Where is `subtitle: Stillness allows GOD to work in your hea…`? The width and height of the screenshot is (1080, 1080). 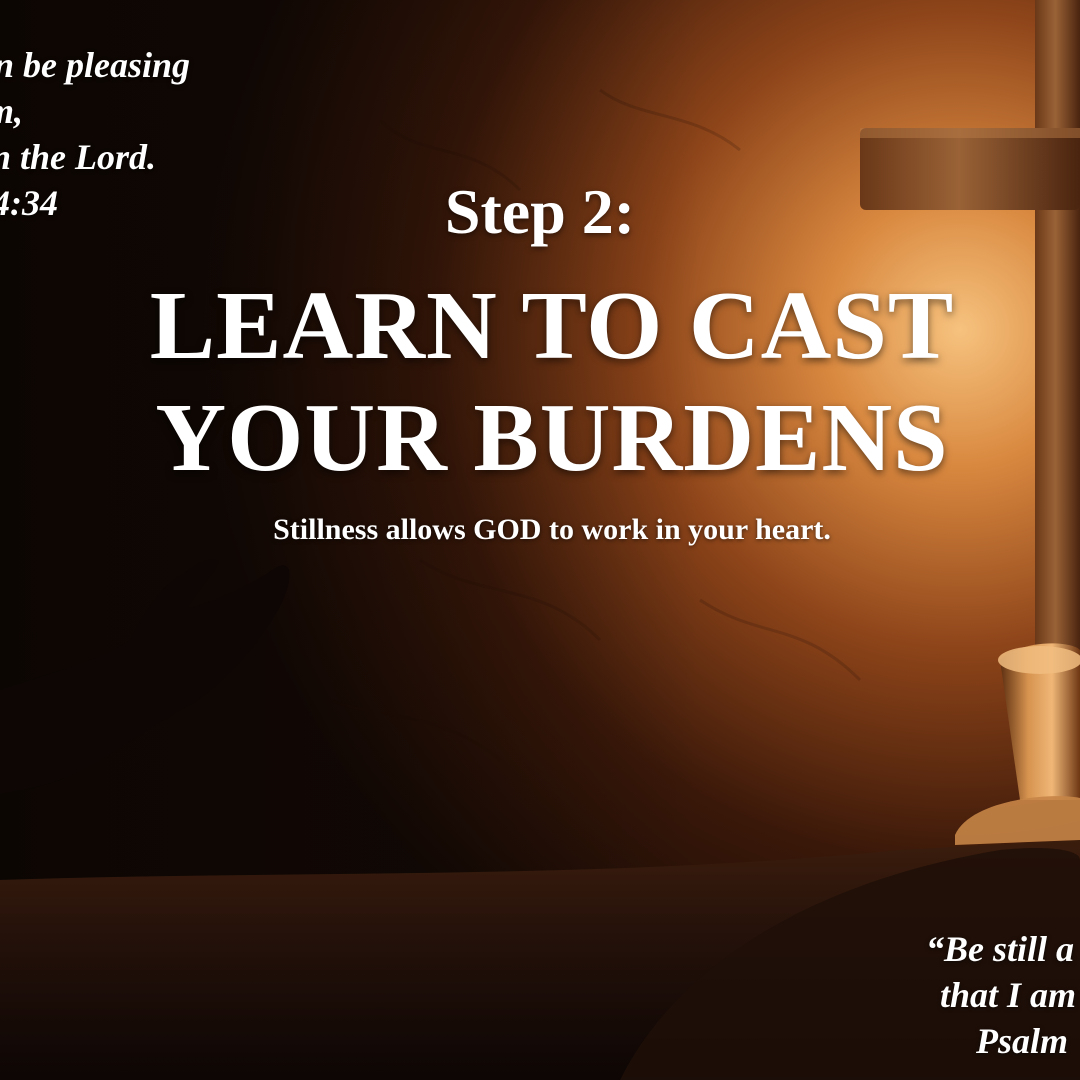 subtitle: Stillness allows GOD to work in your hea… is located at coordinates (552, 529).